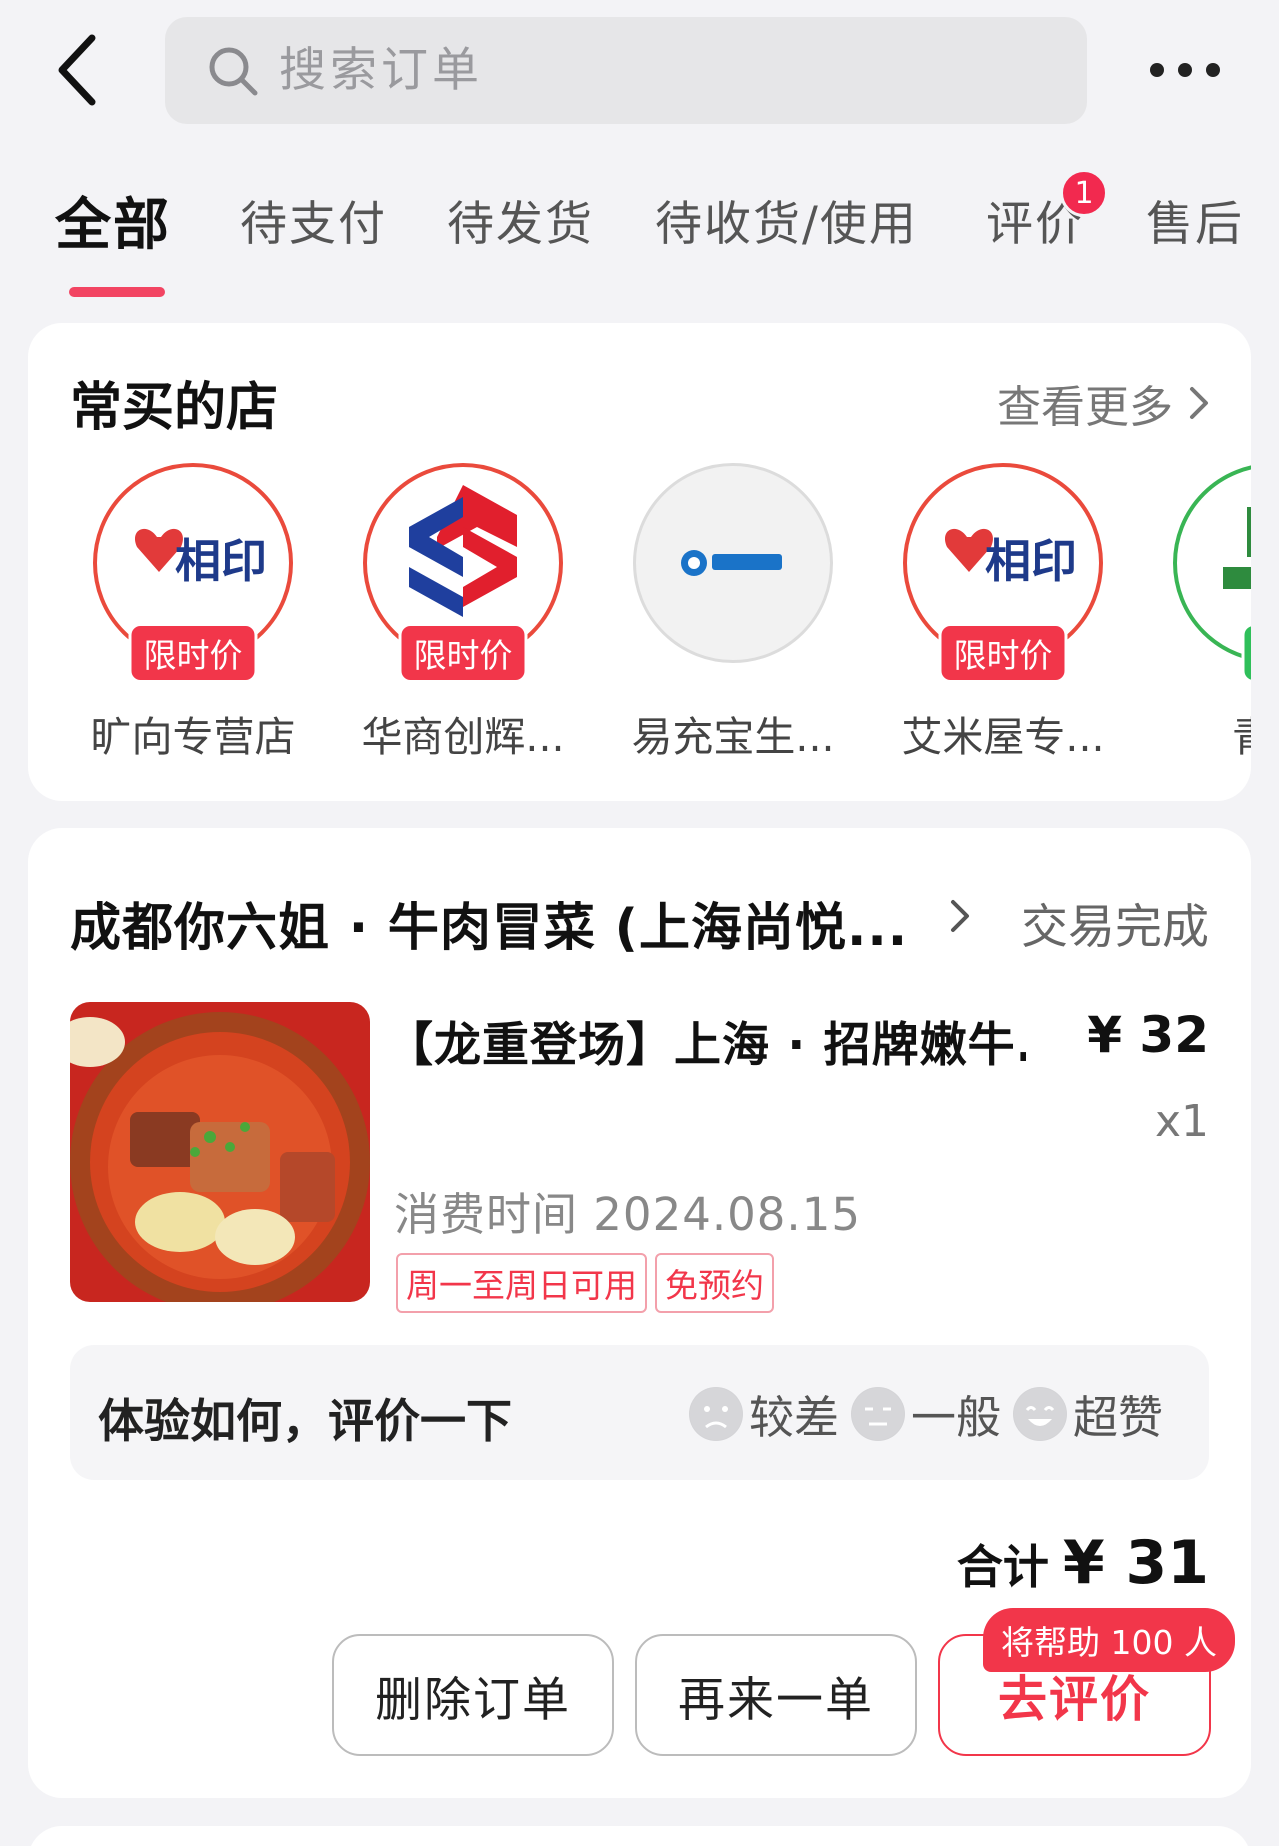 The width and height of the screenshot is (1279, 1846). I want to click on see-more-link: 查看更多, so click(1104, 403).